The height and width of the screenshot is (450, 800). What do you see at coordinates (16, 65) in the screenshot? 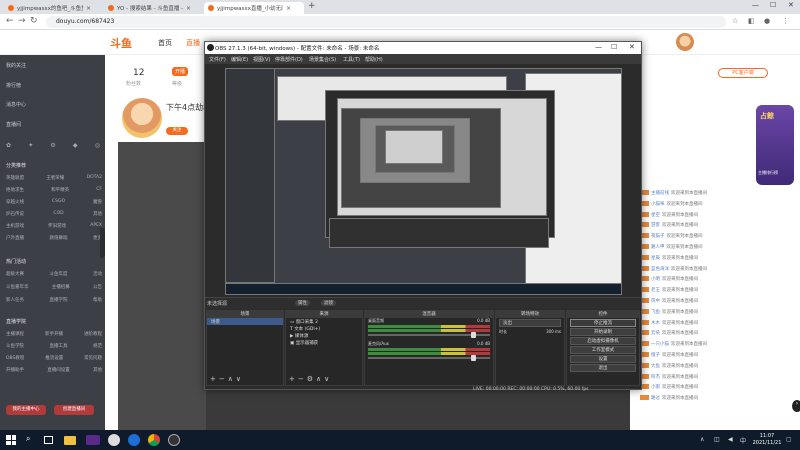
I see `sidebar-item: 我的关注` at bounding box center [16, 65].